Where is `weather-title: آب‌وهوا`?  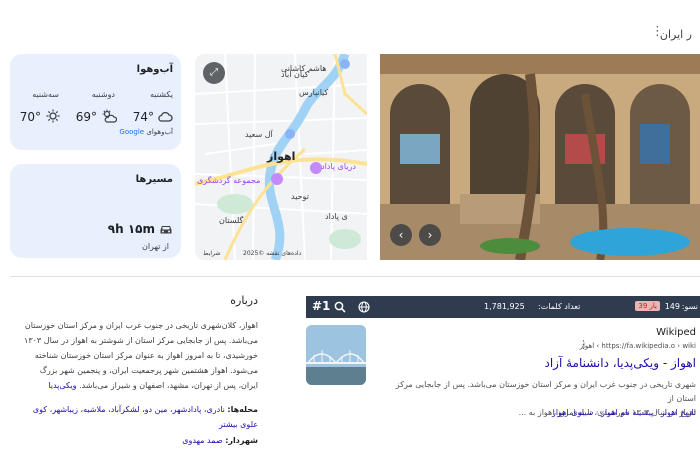
weather-title: آب‌وهوا is located at coordinates (154, 69).